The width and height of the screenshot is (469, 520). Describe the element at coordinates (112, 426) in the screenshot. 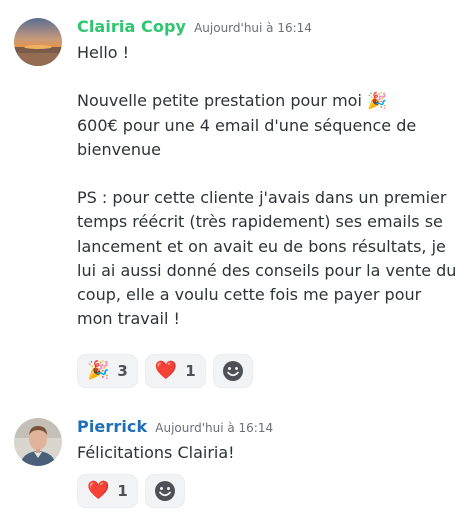

I see `author-name: Pierrick` at that location.